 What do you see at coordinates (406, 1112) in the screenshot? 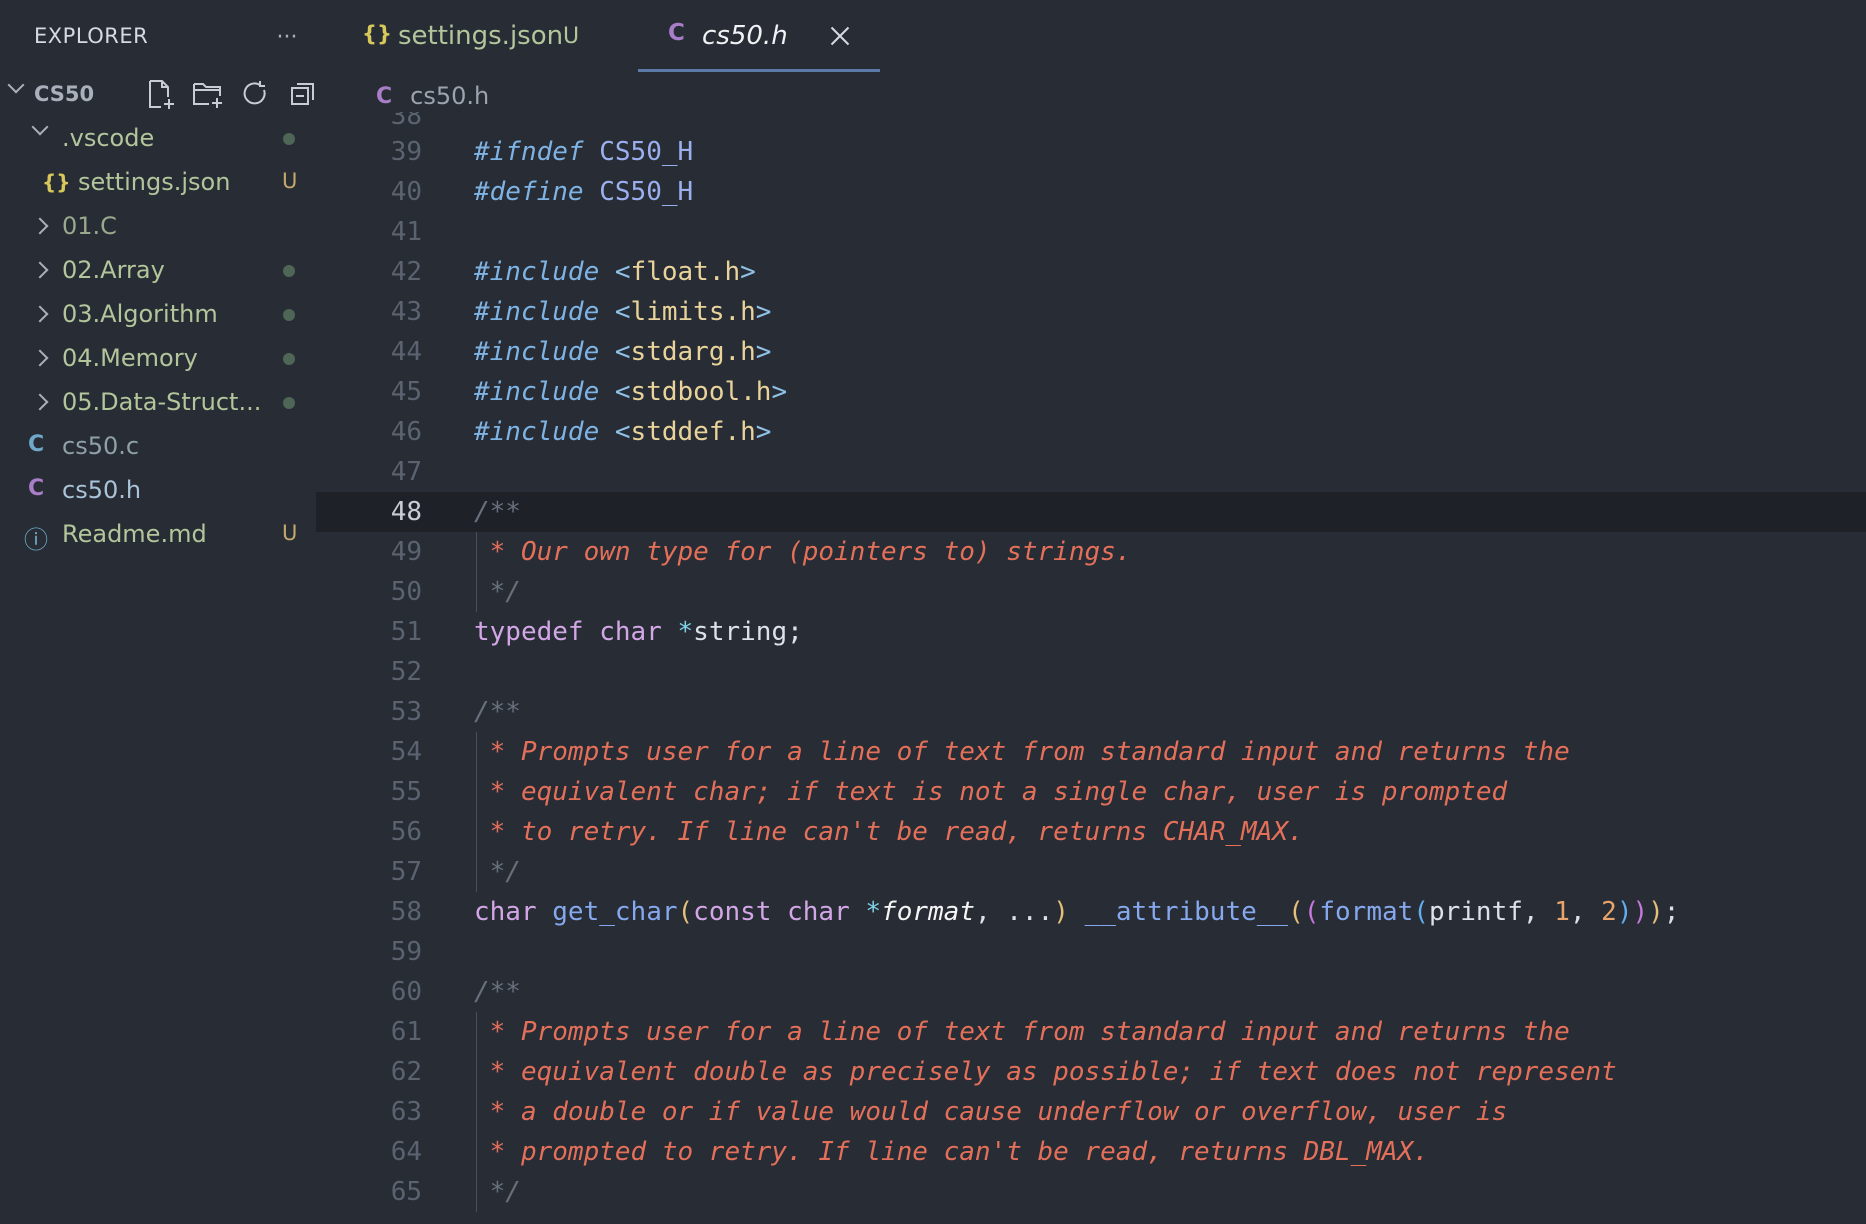
I see `line-number: 63` at bounding box center [406, 1112].